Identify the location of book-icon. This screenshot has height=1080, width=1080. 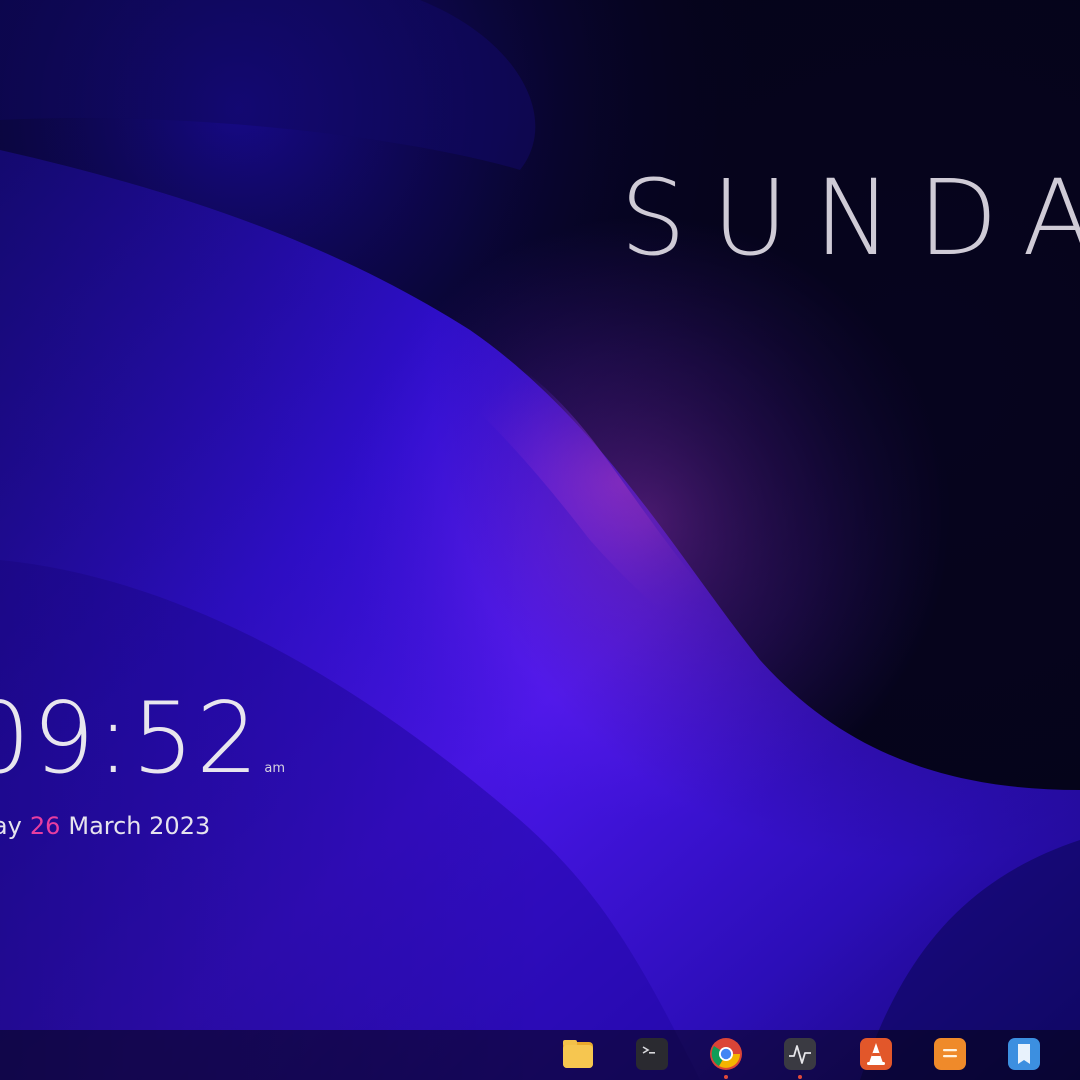
(1024, 1054).